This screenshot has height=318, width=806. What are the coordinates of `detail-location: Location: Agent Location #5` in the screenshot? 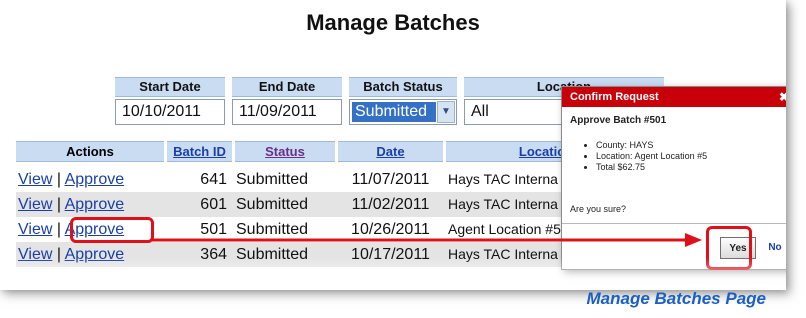 It's located at (651, 156).